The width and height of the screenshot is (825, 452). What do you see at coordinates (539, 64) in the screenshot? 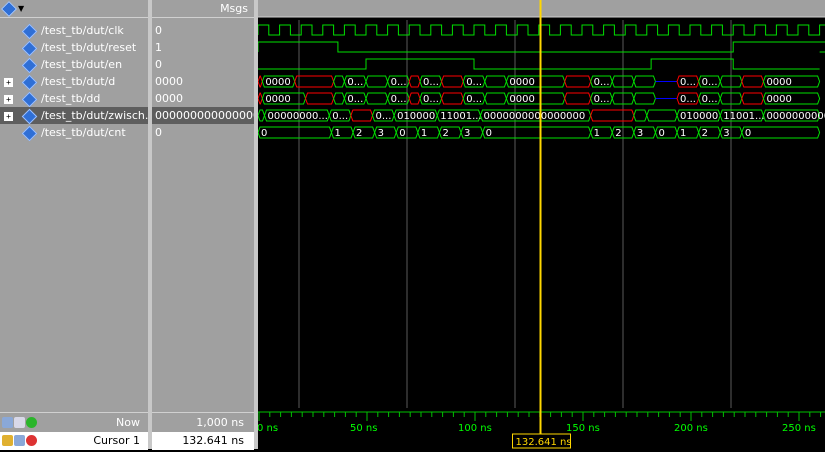
I see `en-waveform` at bounding box center [539, 64].